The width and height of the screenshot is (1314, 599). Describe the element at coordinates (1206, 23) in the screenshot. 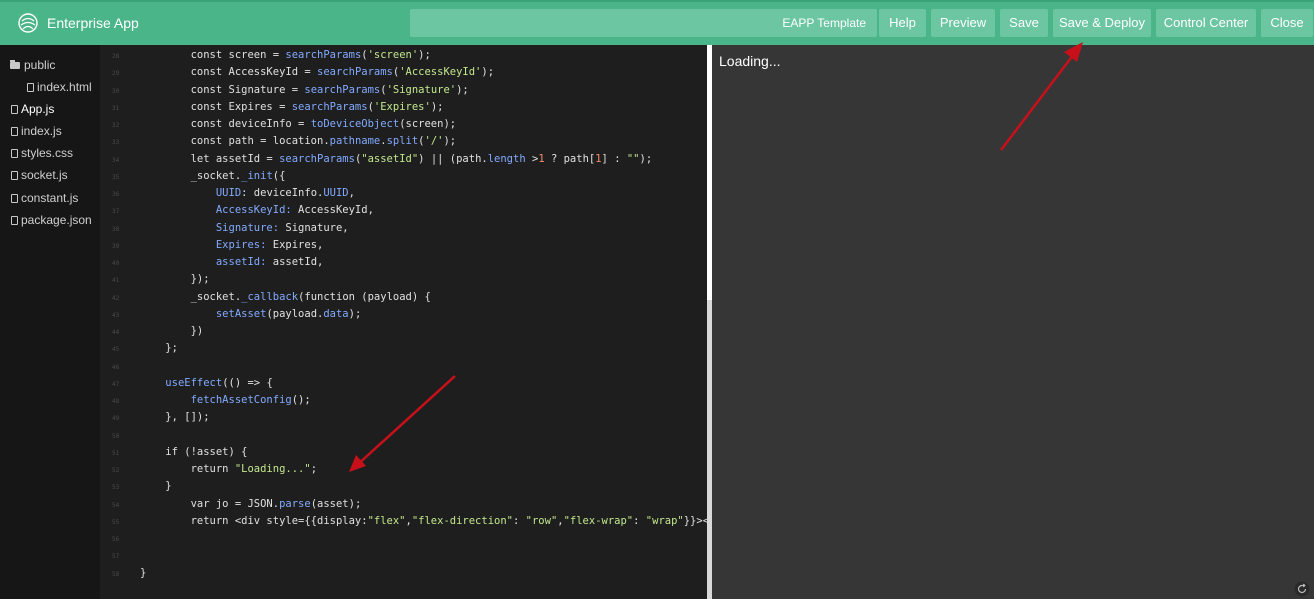

I see `control-center-button: Control Center` at that location.